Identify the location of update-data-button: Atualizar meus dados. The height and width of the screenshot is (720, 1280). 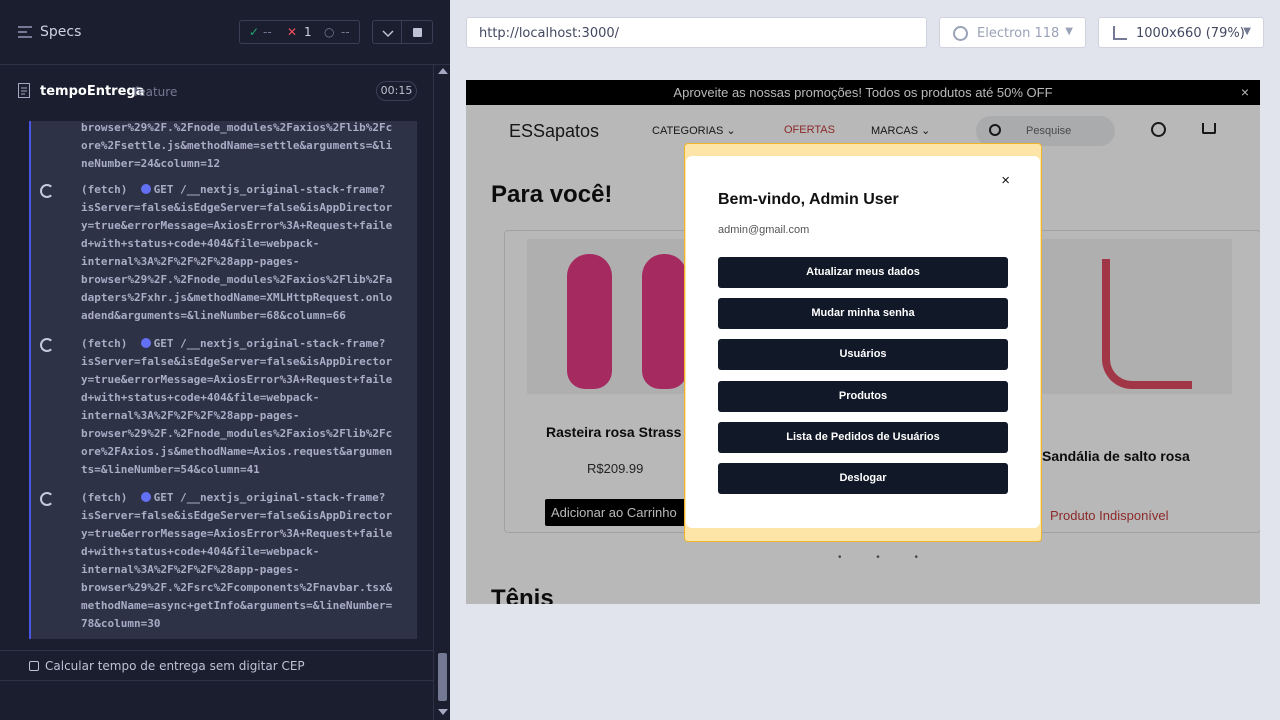
(863, 272).